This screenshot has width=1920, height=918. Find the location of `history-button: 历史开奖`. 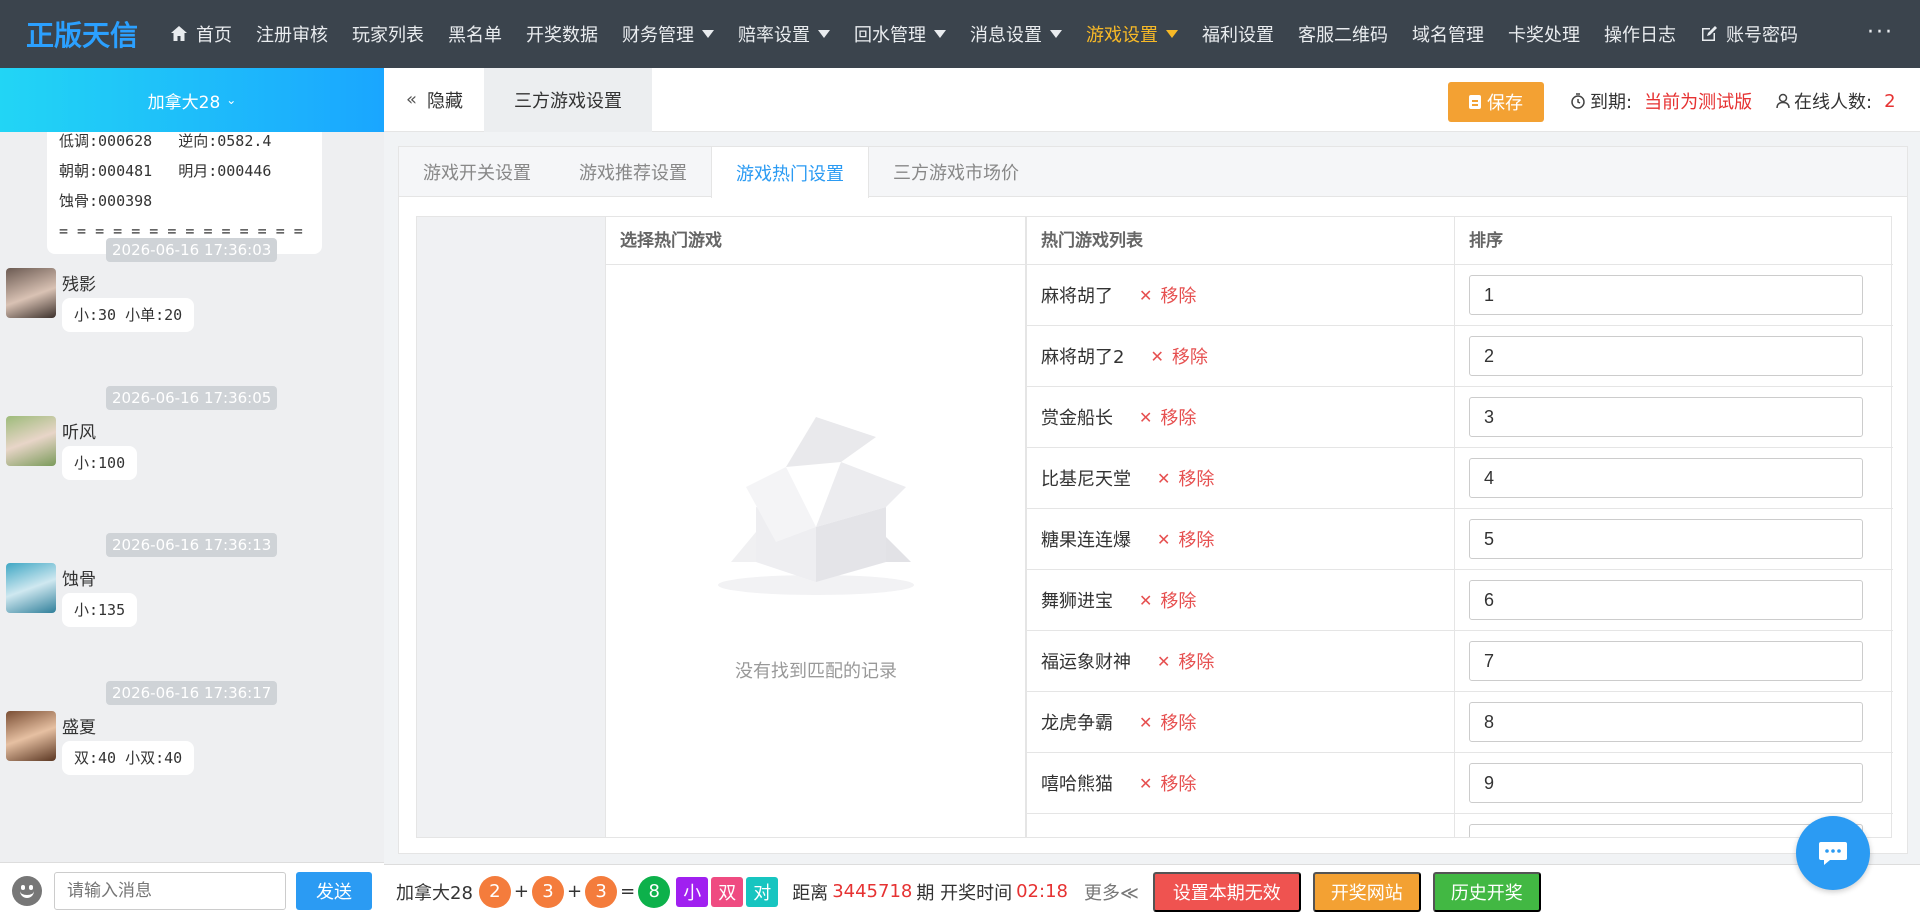

history-button: 历史开奖 is located at coordinates (1486, 891).